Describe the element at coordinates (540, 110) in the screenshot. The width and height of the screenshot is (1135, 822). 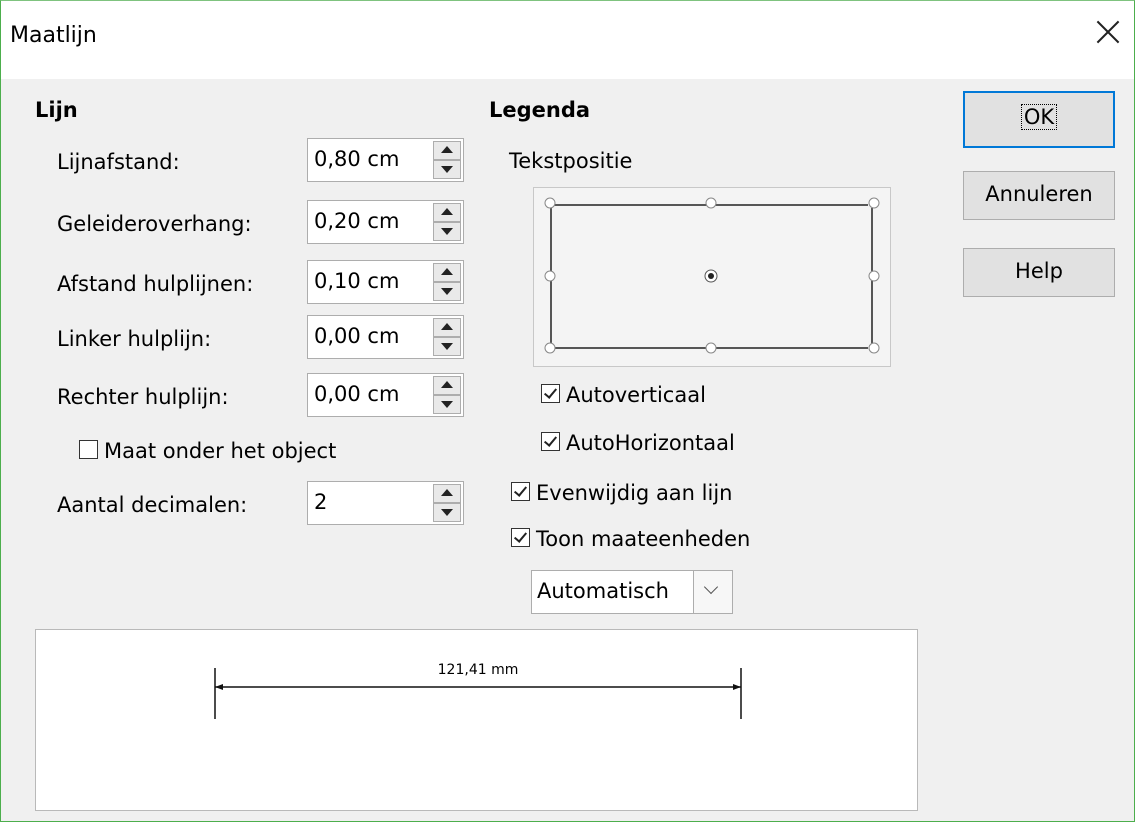
I see `legend-section-heading: Legenda` at that location.